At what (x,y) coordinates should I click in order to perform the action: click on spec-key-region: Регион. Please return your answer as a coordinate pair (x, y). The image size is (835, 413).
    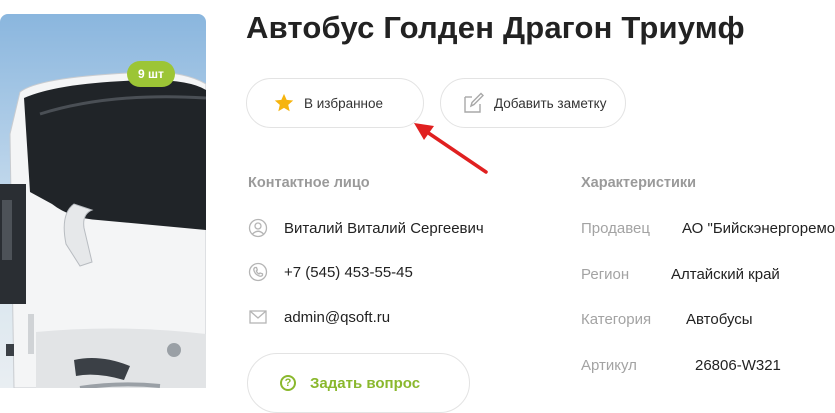
    Looking at the image, I should click on (605, 274).